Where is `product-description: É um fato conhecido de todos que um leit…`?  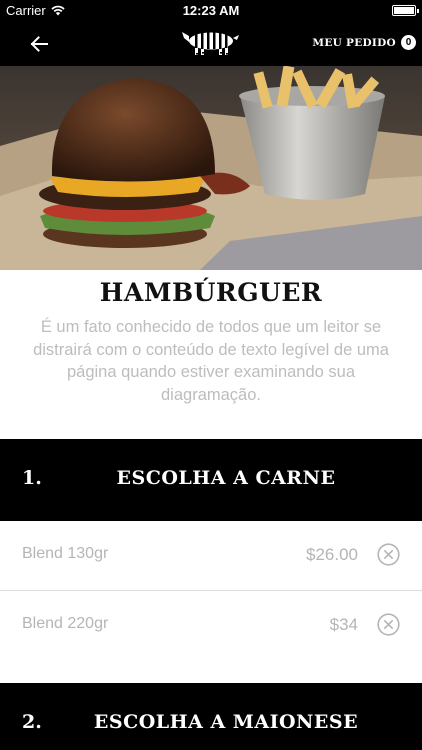 product-description: É um fato conhecido de todos que um leit… is located at coordinates (211, 361).